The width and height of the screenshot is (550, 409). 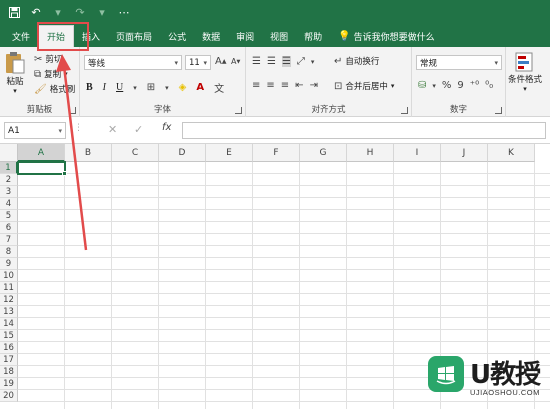 I want to click on row-header-7: 7, so click(x=9, y=240).